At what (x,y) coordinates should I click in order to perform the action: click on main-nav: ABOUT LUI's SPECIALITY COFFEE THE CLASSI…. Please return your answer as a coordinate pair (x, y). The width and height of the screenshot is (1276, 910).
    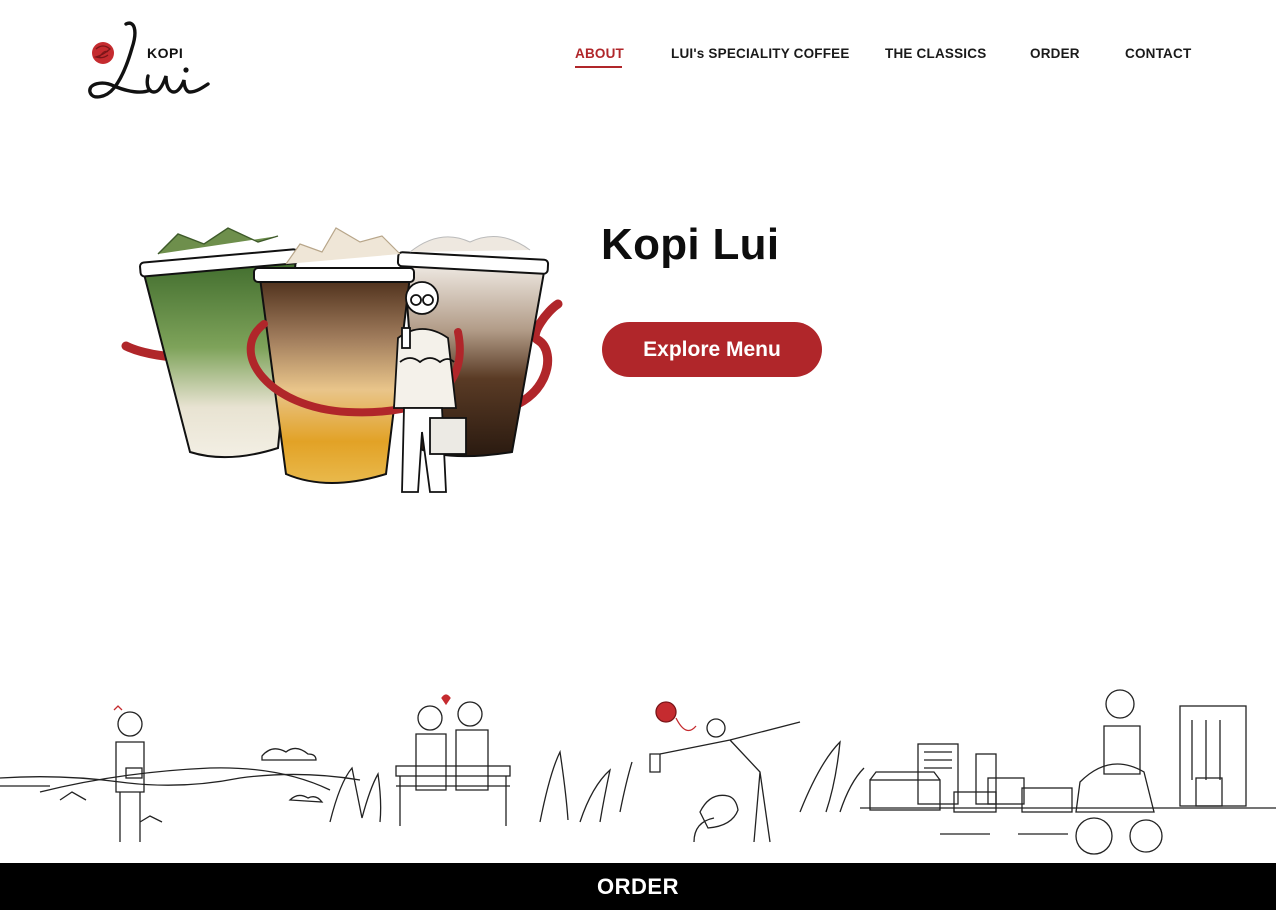
    Looking at the image, I should click on (638, 58).